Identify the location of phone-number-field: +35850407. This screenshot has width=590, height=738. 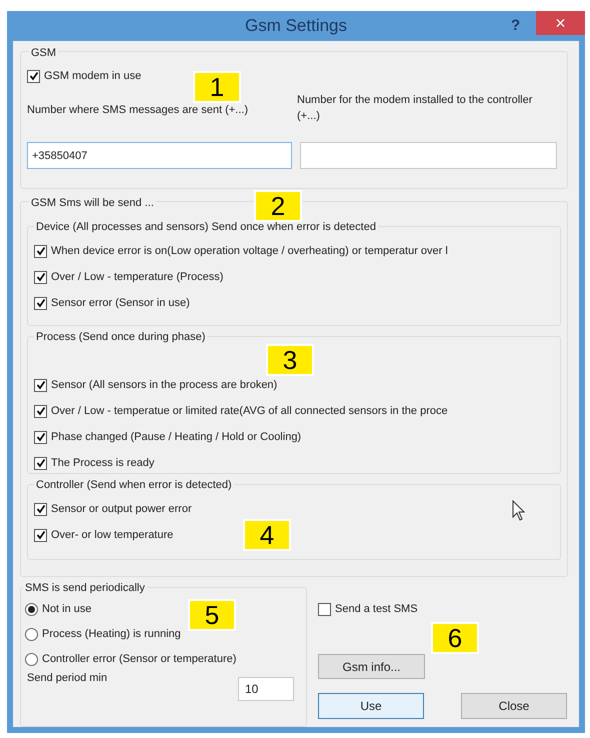
(159, 155).